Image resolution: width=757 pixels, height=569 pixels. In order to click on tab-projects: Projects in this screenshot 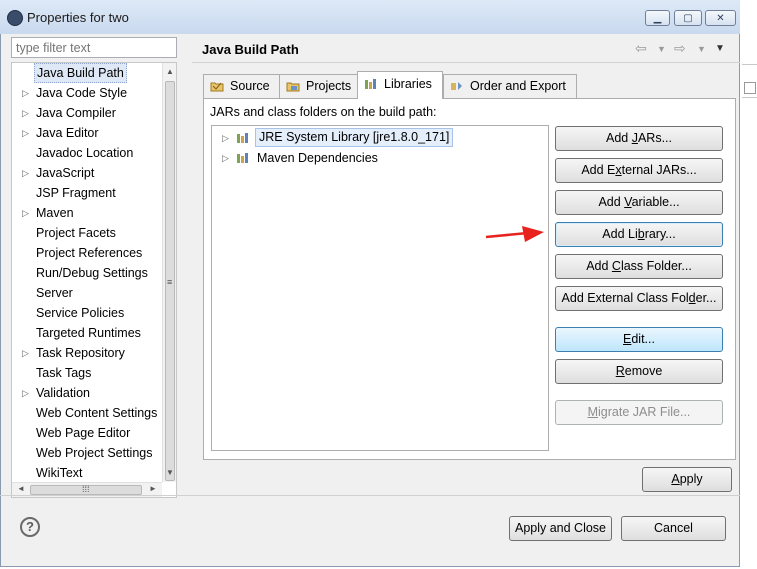, I will do `click(318, 86)`.